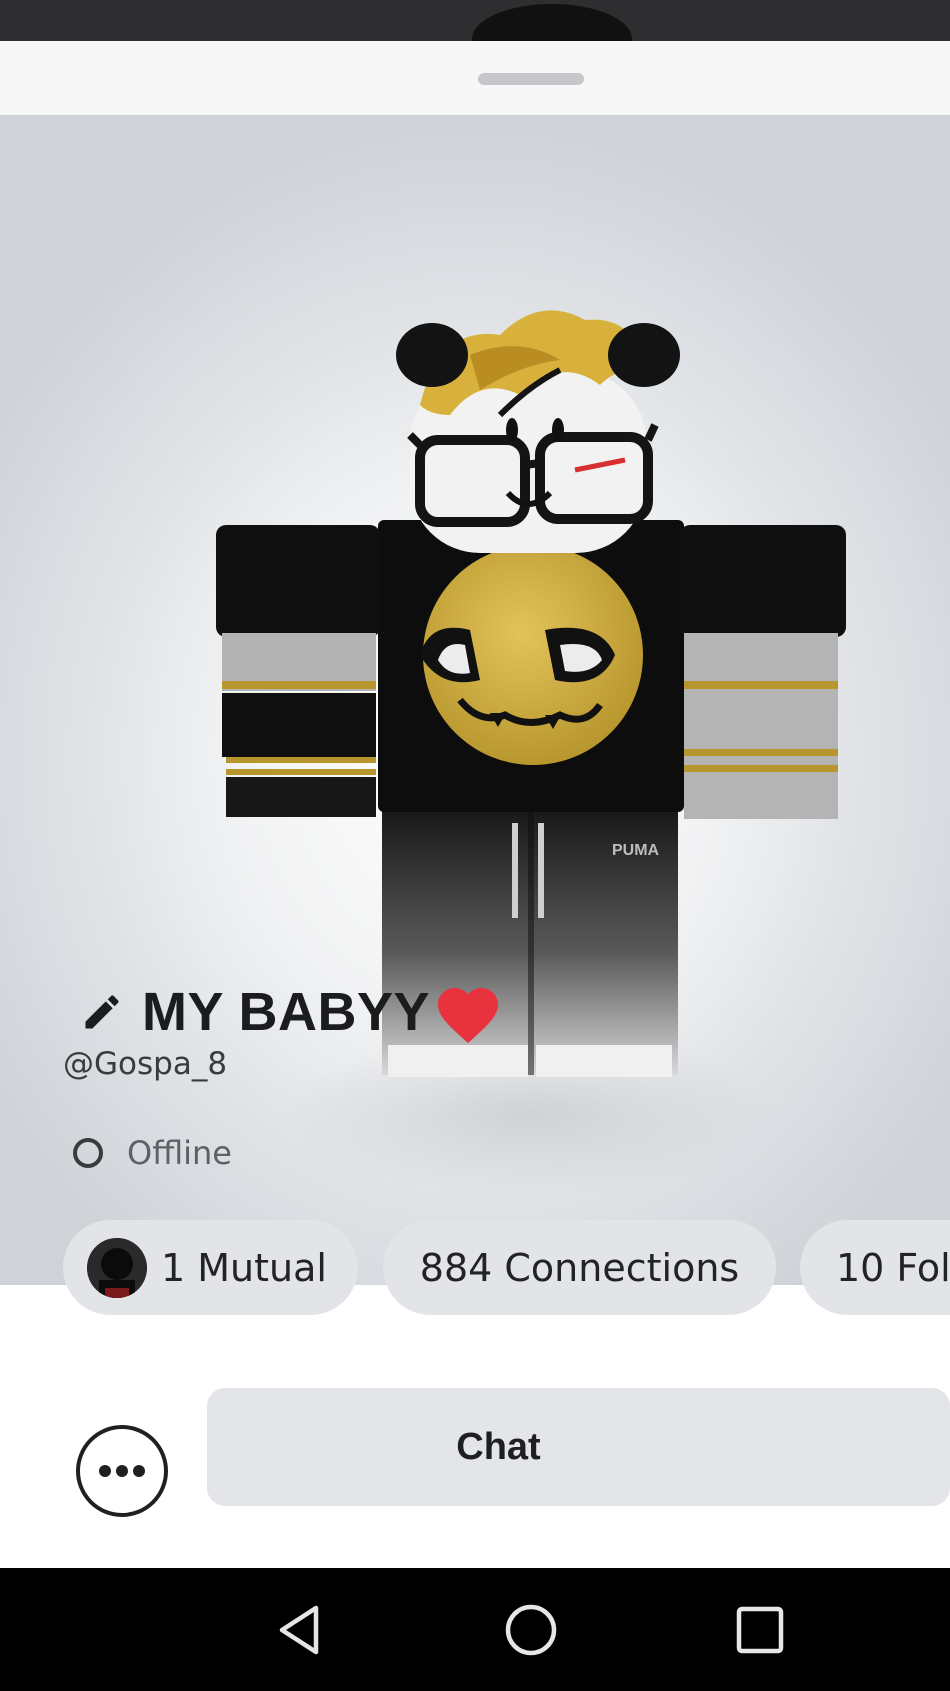  I want to click on presence-status: Offline, so click(152, 1153).